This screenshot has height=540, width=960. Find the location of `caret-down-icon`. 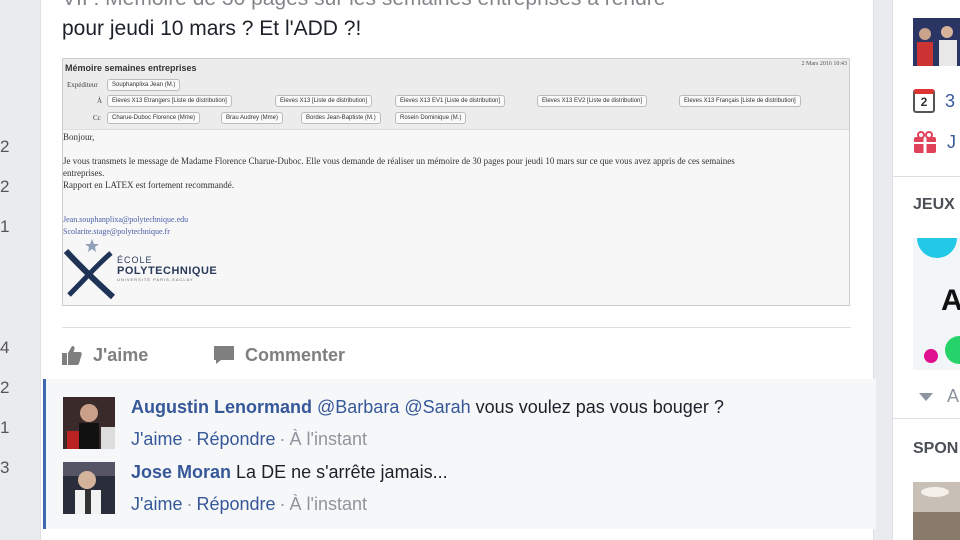

caret-down-icon is located at coordinates (926, 396).